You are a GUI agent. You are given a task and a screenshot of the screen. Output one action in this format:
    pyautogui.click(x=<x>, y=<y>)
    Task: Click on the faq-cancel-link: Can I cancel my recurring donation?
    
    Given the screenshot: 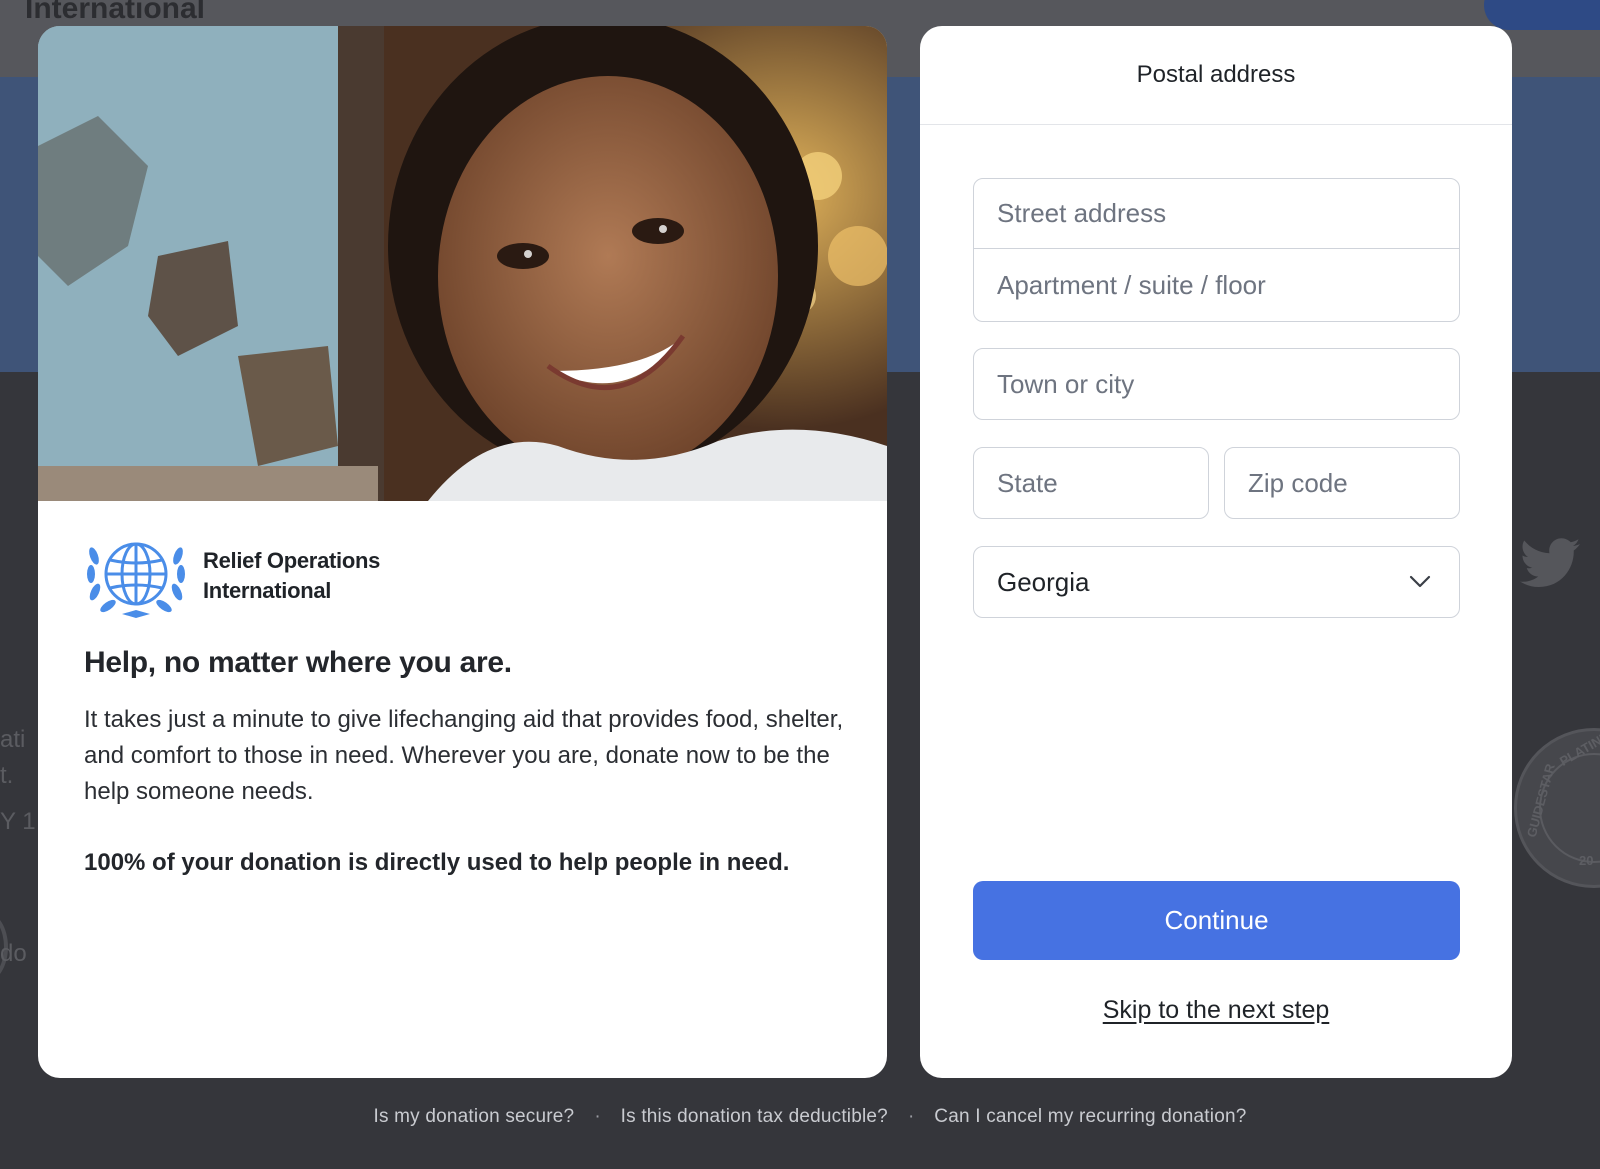 What is the action you would take?
    pyautogui.click(x=1090, y=1117)
    